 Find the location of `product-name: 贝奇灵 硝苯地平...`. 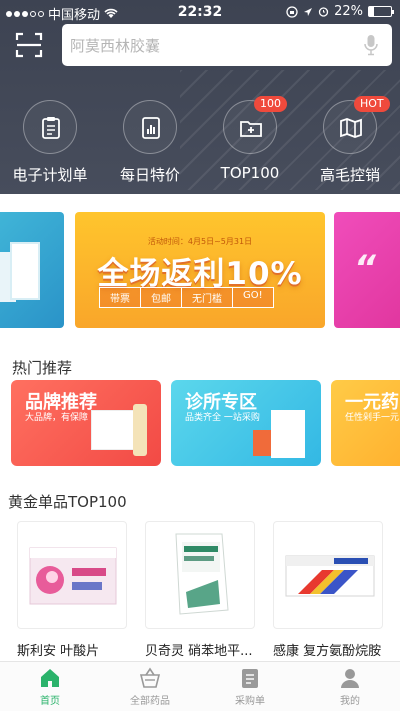

product-name: 贝奇灵 硝苯地平... is located at coordinates (199, 651).